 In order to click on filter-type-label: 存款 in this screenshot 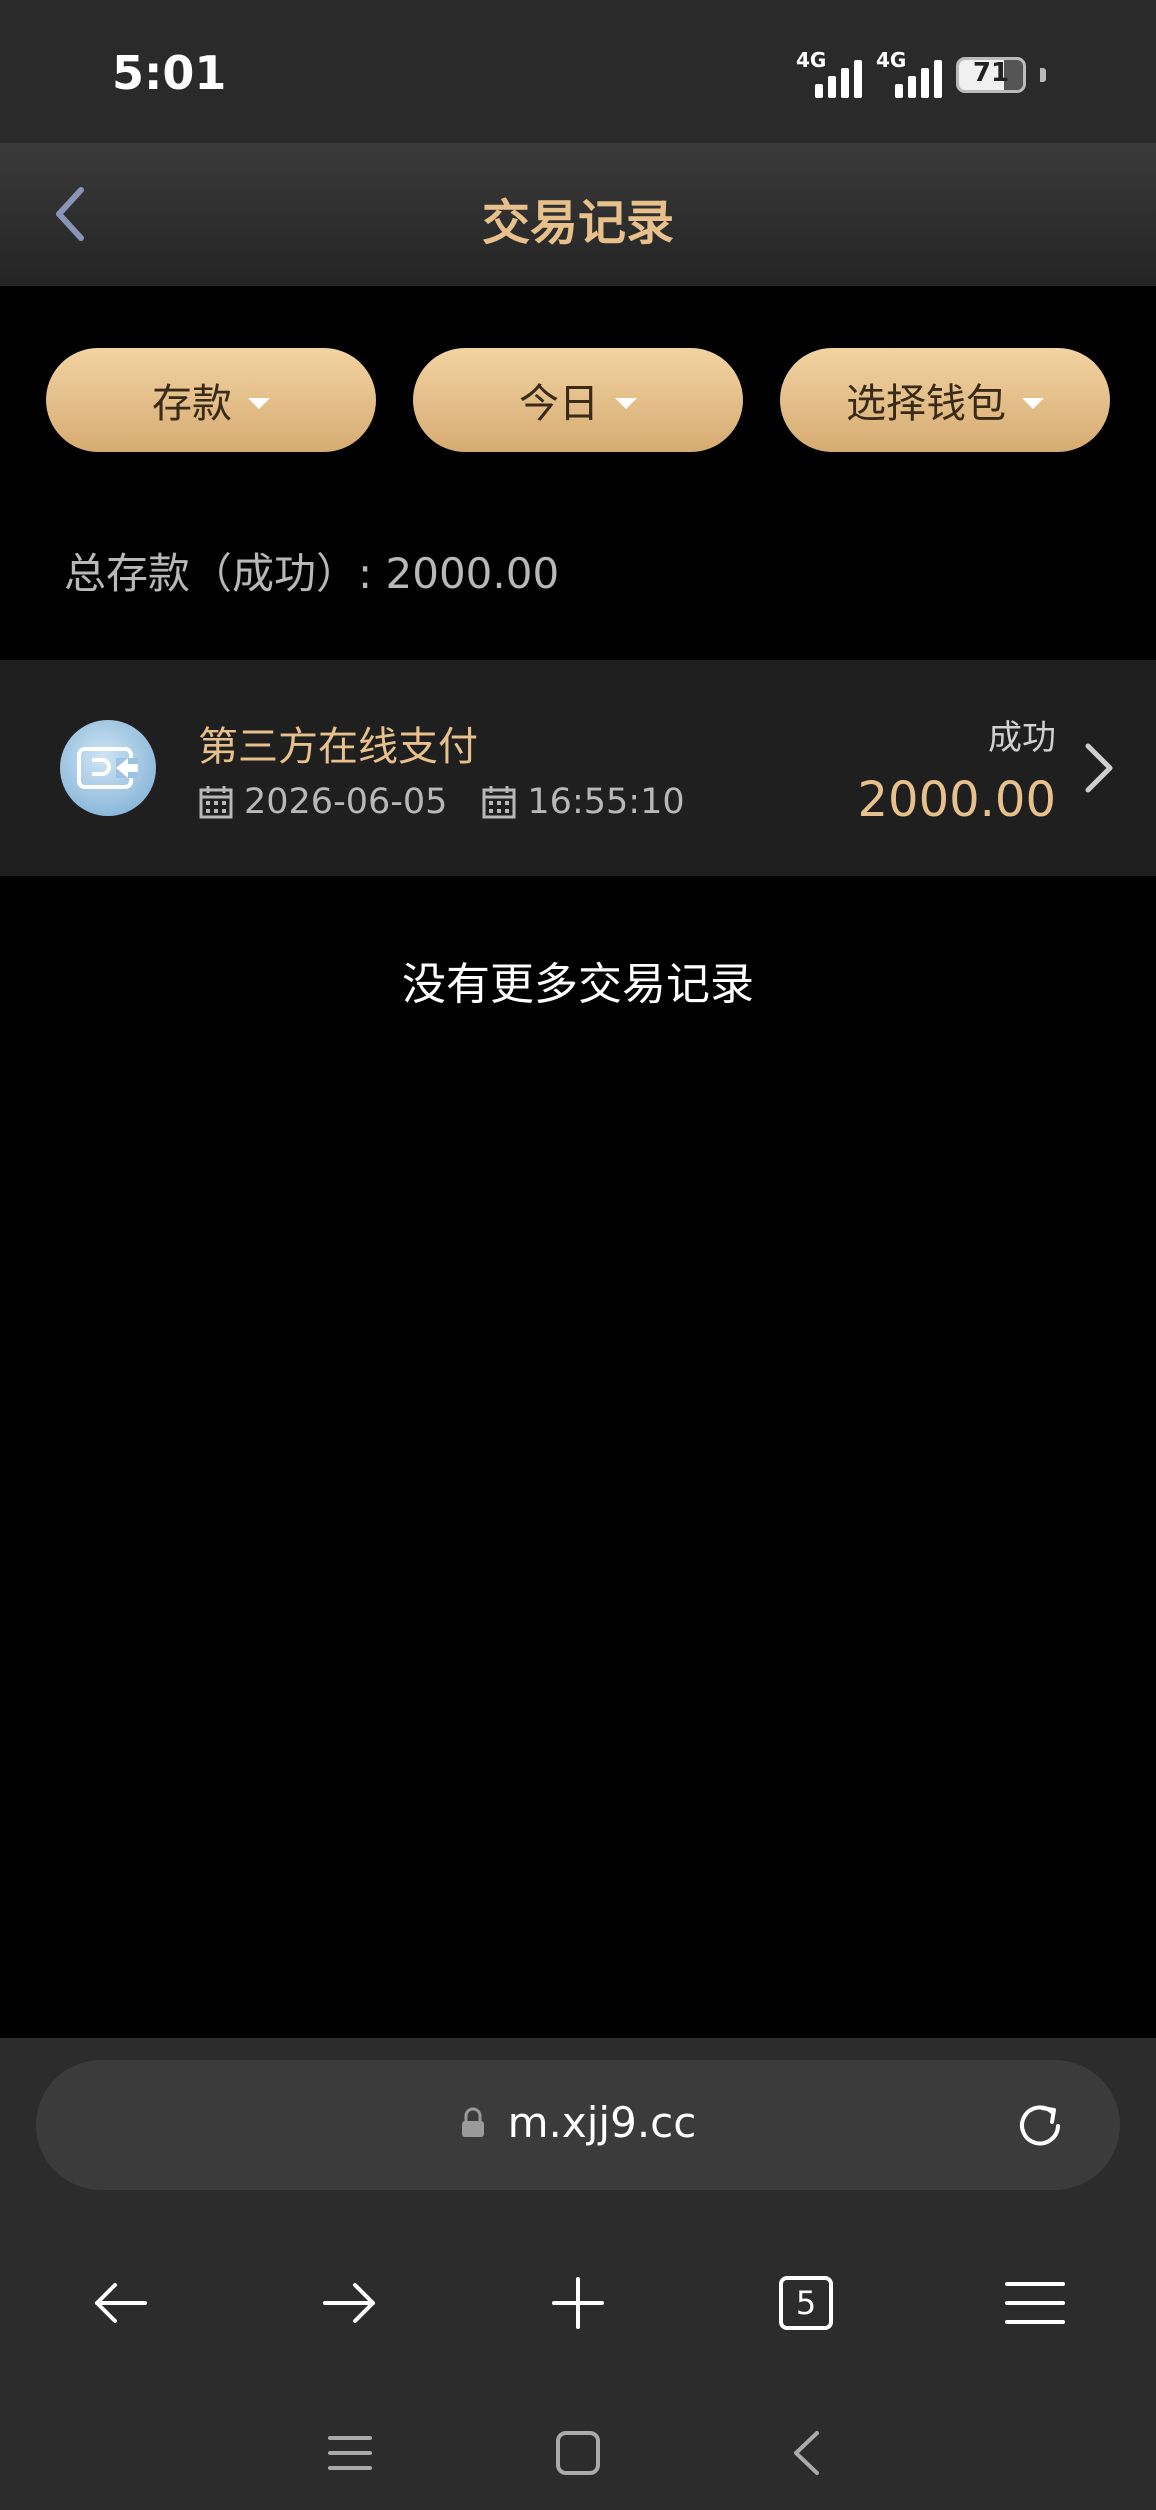, I will do `click(192, 404)`.